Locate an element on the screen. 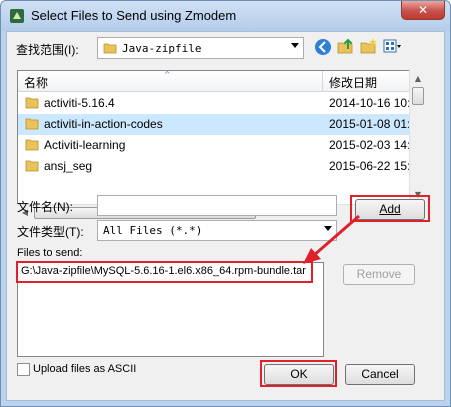 The width and height of the screenshot is (451, 407). scroll-up-icon: ▲ is located at coordinates (418, 79).